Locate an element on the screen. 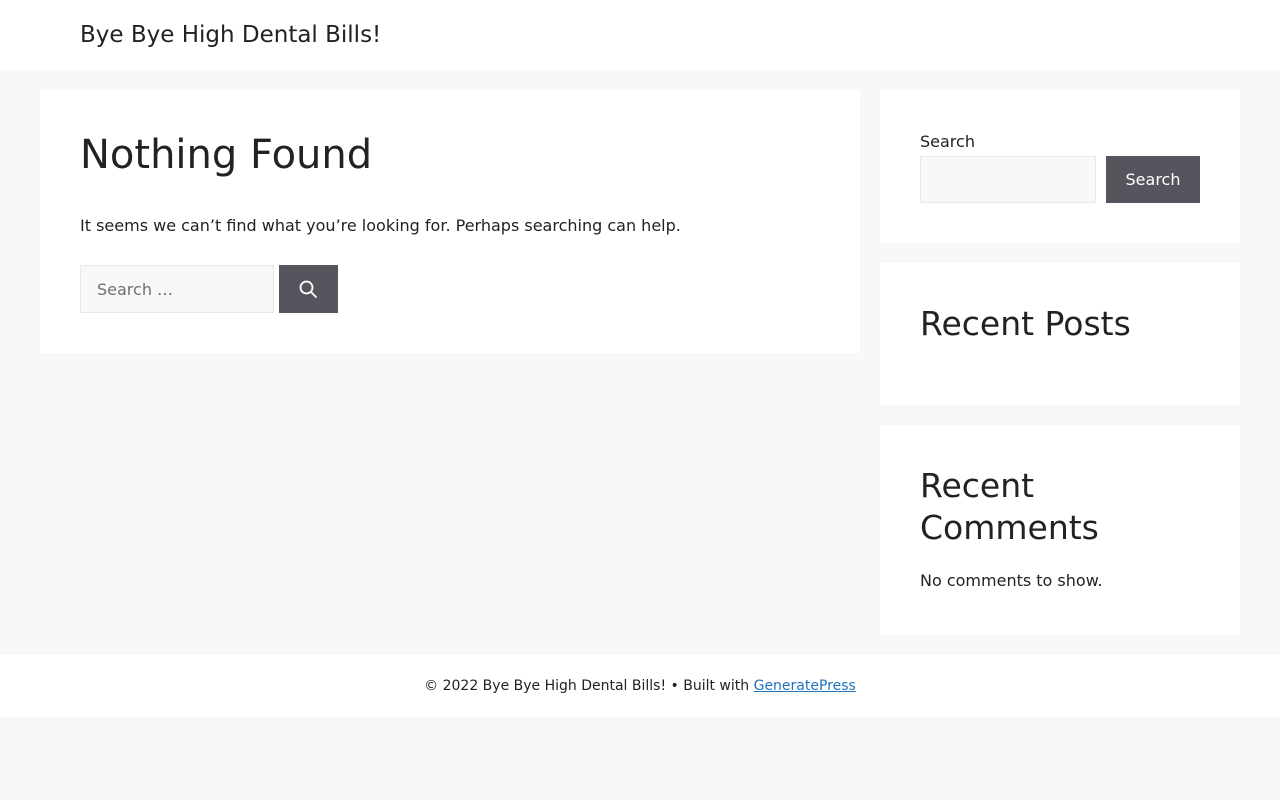  recent-posts-widget: Recent Posts is located at coordinates (1060, 334).